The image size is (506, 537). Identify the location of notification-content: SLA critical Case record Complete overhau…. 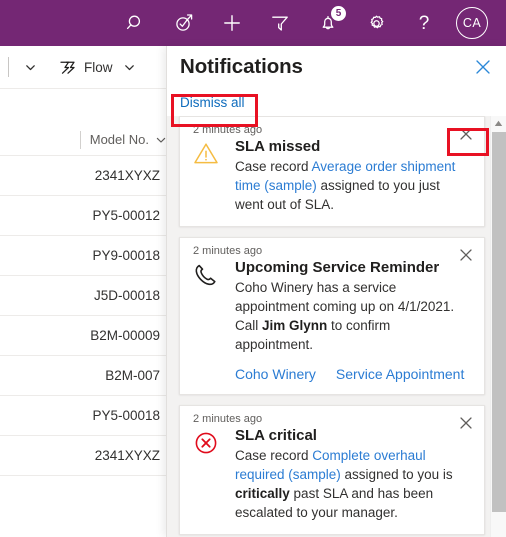
(352, 474).